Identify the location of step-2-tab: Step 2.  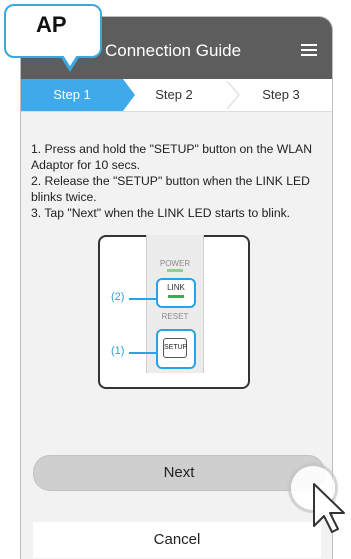
(174, 94).